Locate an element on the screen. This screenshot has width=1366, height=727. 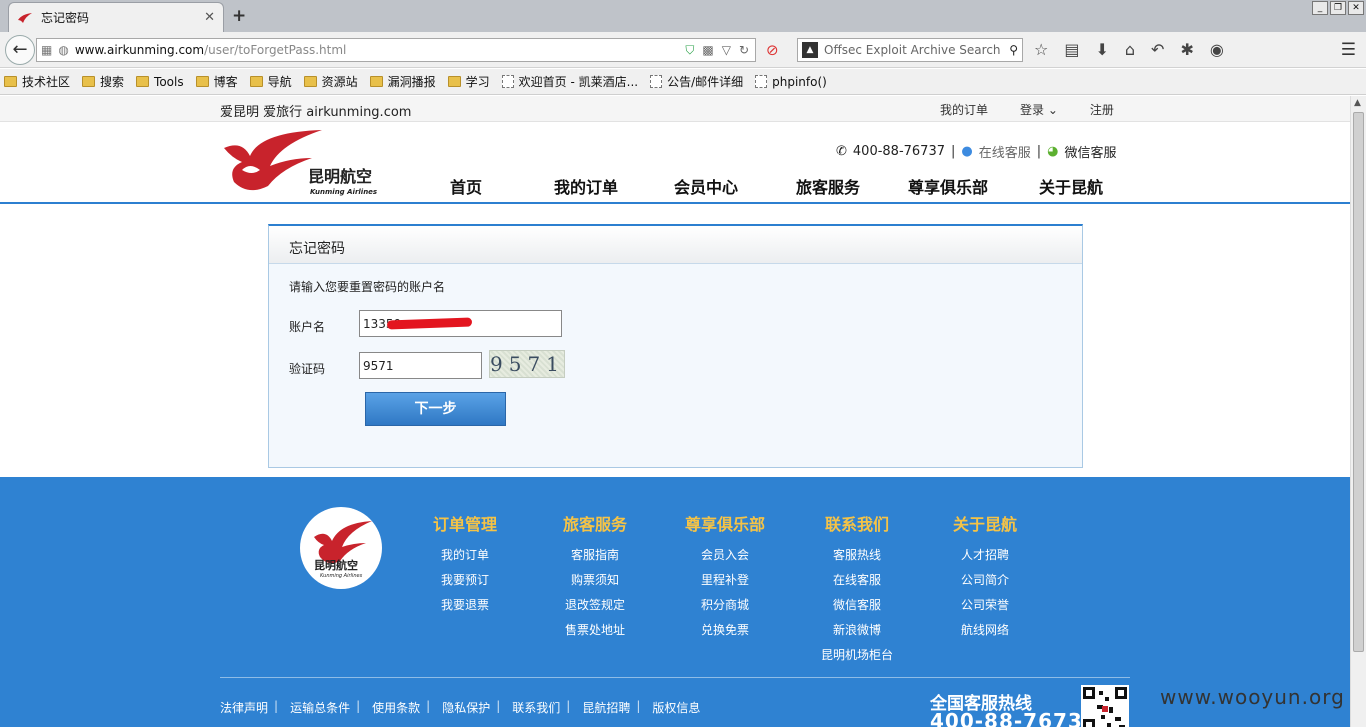
home-icon: ⌂ is located at coordinates (1130, 49).